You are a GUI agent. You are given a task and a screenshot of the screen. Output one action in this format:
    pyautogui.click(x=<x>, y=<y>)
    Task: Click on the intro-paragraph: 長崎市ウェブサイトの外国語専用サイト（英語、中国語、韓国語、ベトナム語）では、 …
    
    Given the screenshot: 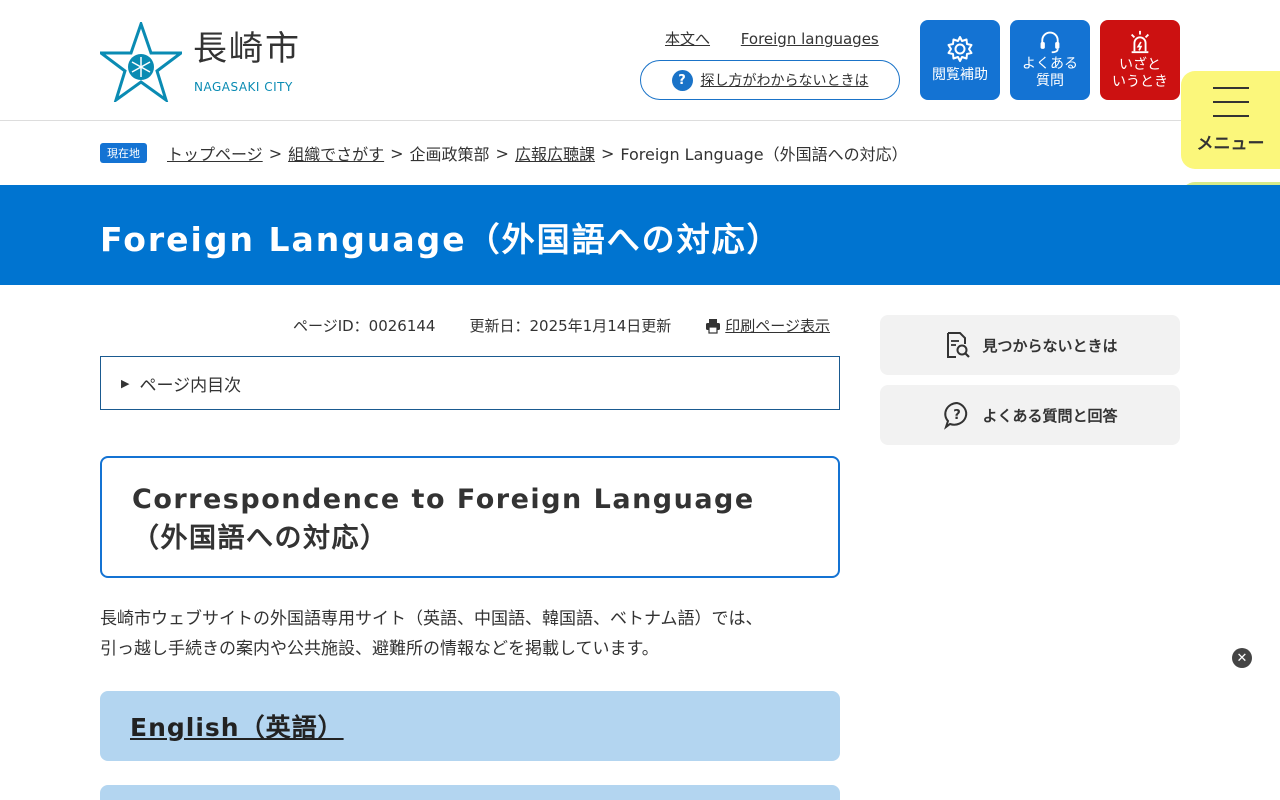 What is the action you would take?
    pyautogui.click(x=470, y=634)
    